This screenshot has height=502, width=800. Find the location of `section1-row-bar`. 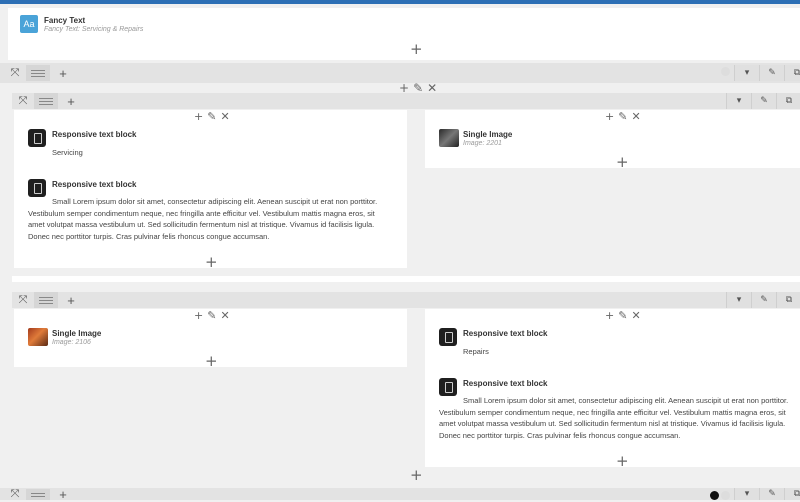

section1-row-bar is located at coordinates (406, 101).